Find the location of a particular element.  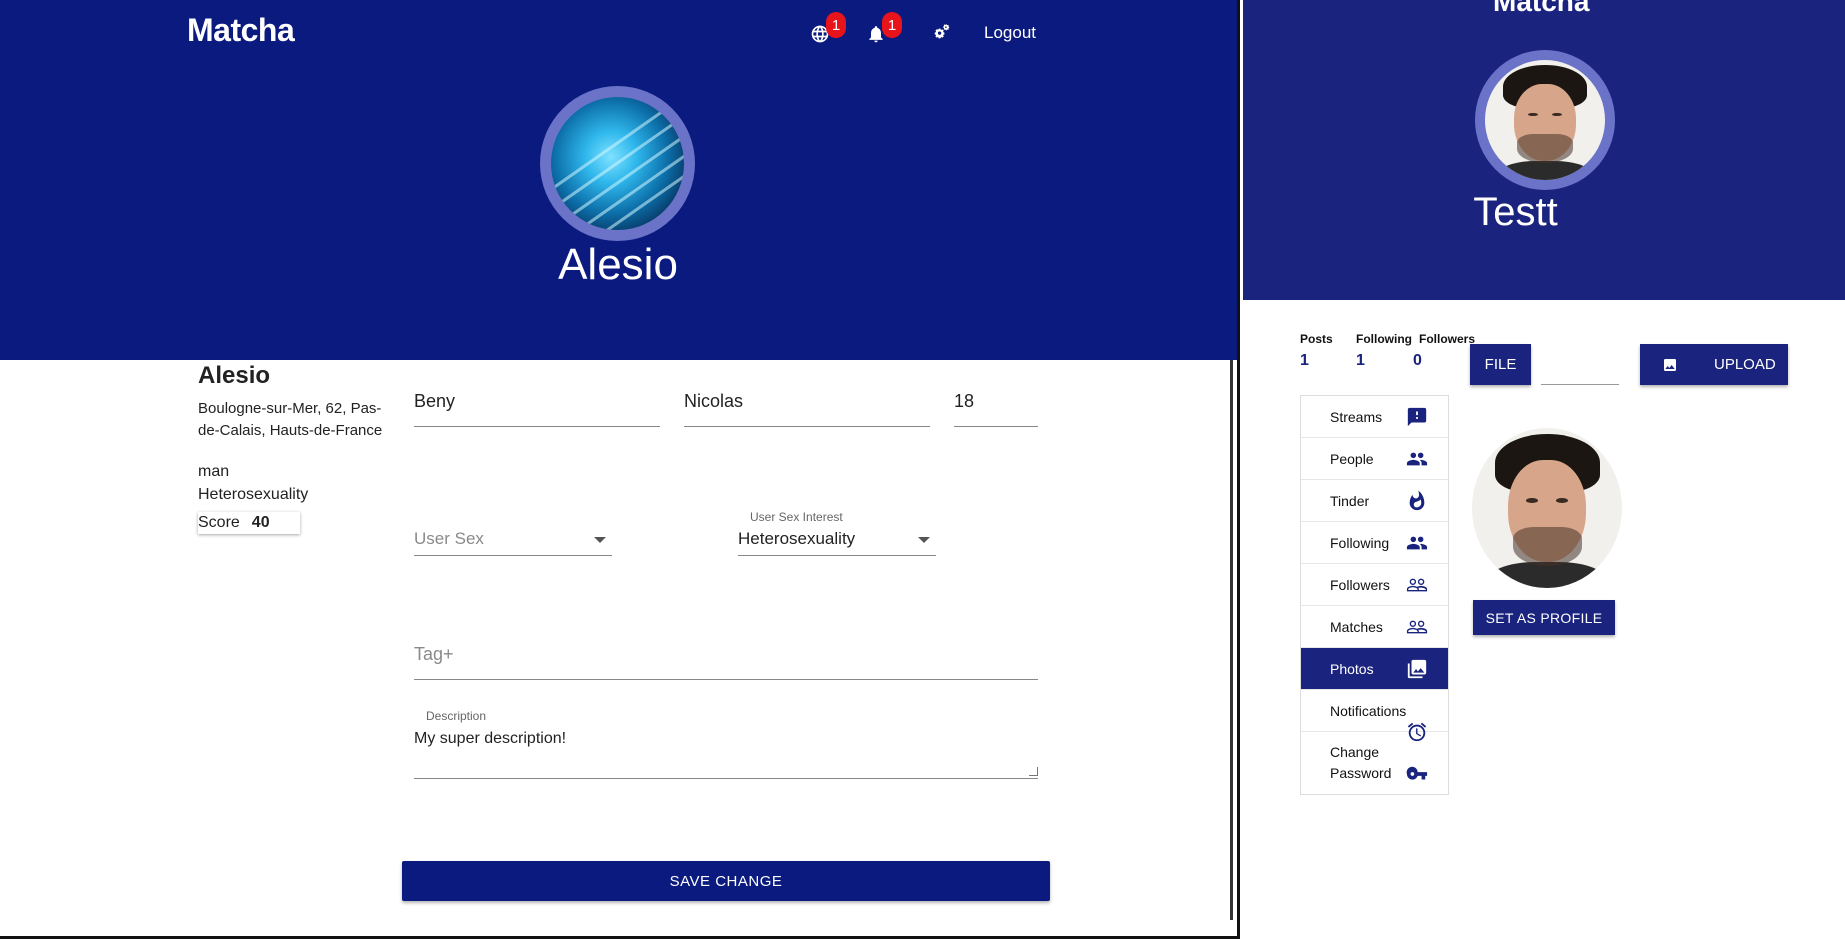

menu-item-label: Tinder is located at coordinates (1350, 500).